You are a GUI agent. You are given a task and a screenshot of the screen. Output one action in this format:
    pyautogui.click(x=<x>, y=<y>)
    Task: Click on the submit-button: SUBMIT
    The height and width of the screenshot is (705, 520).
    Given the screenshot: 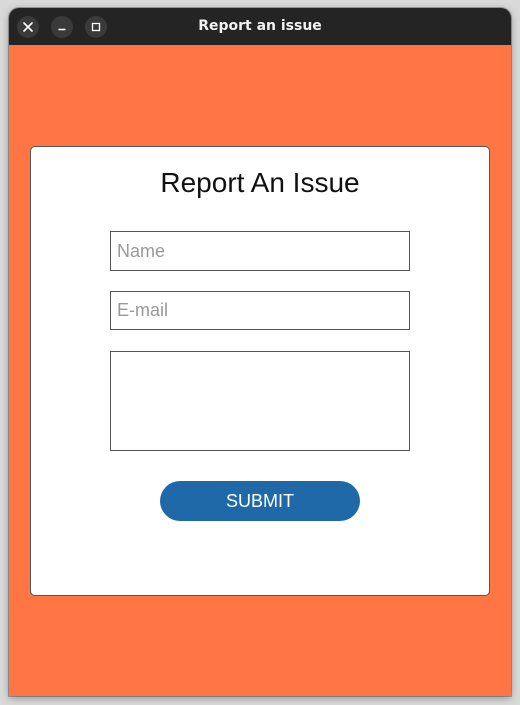 What is the action you would take?
    pyautogui.click(x=260, y=501)
    